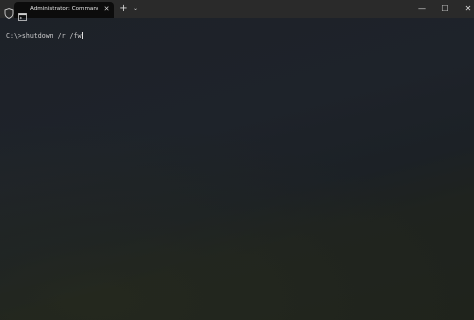 The image size is (474, 320). Describe the element at coordinates (51, 36) in the screenshot. I see `command-text: shutdown /r /fw` at that location.